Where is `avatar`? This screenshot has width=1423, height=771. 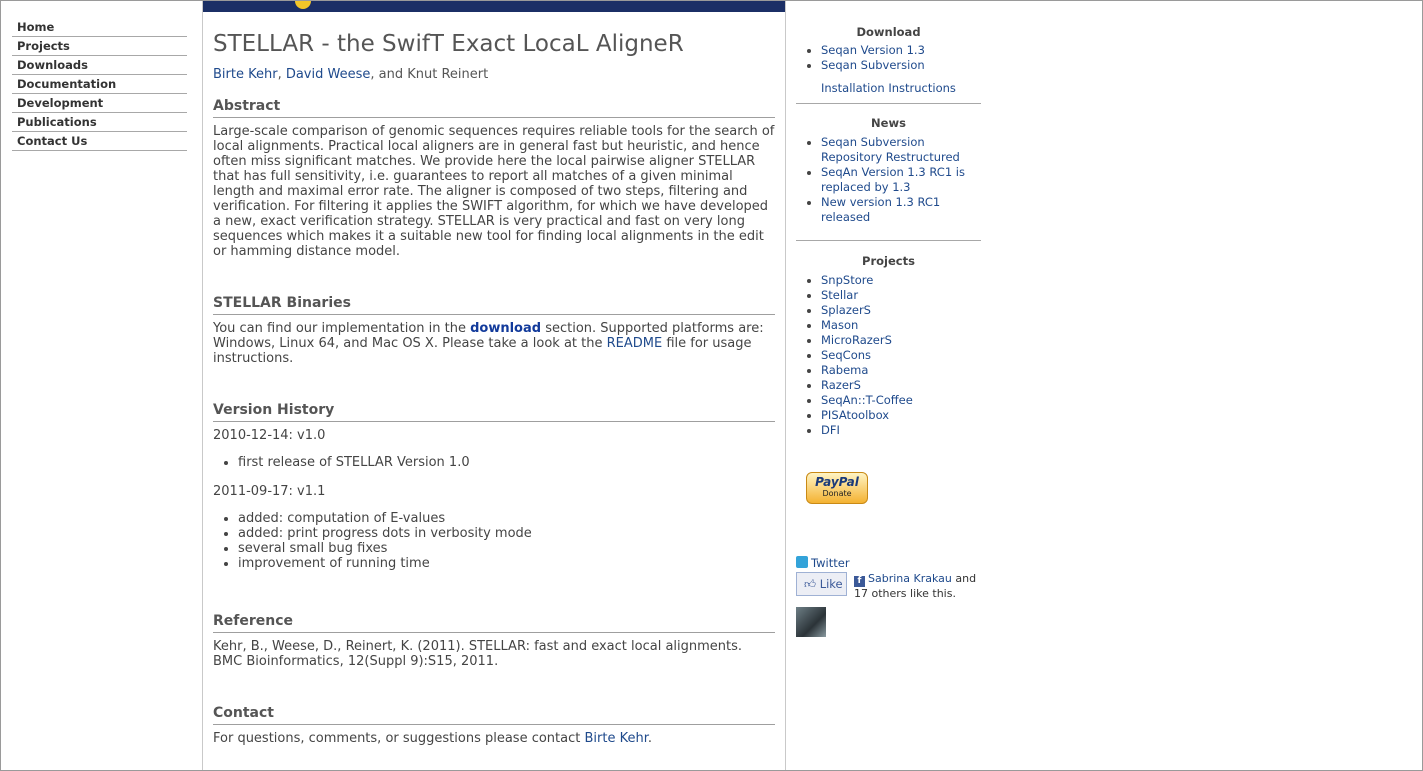
avatar is located at coordinates (811, 622).